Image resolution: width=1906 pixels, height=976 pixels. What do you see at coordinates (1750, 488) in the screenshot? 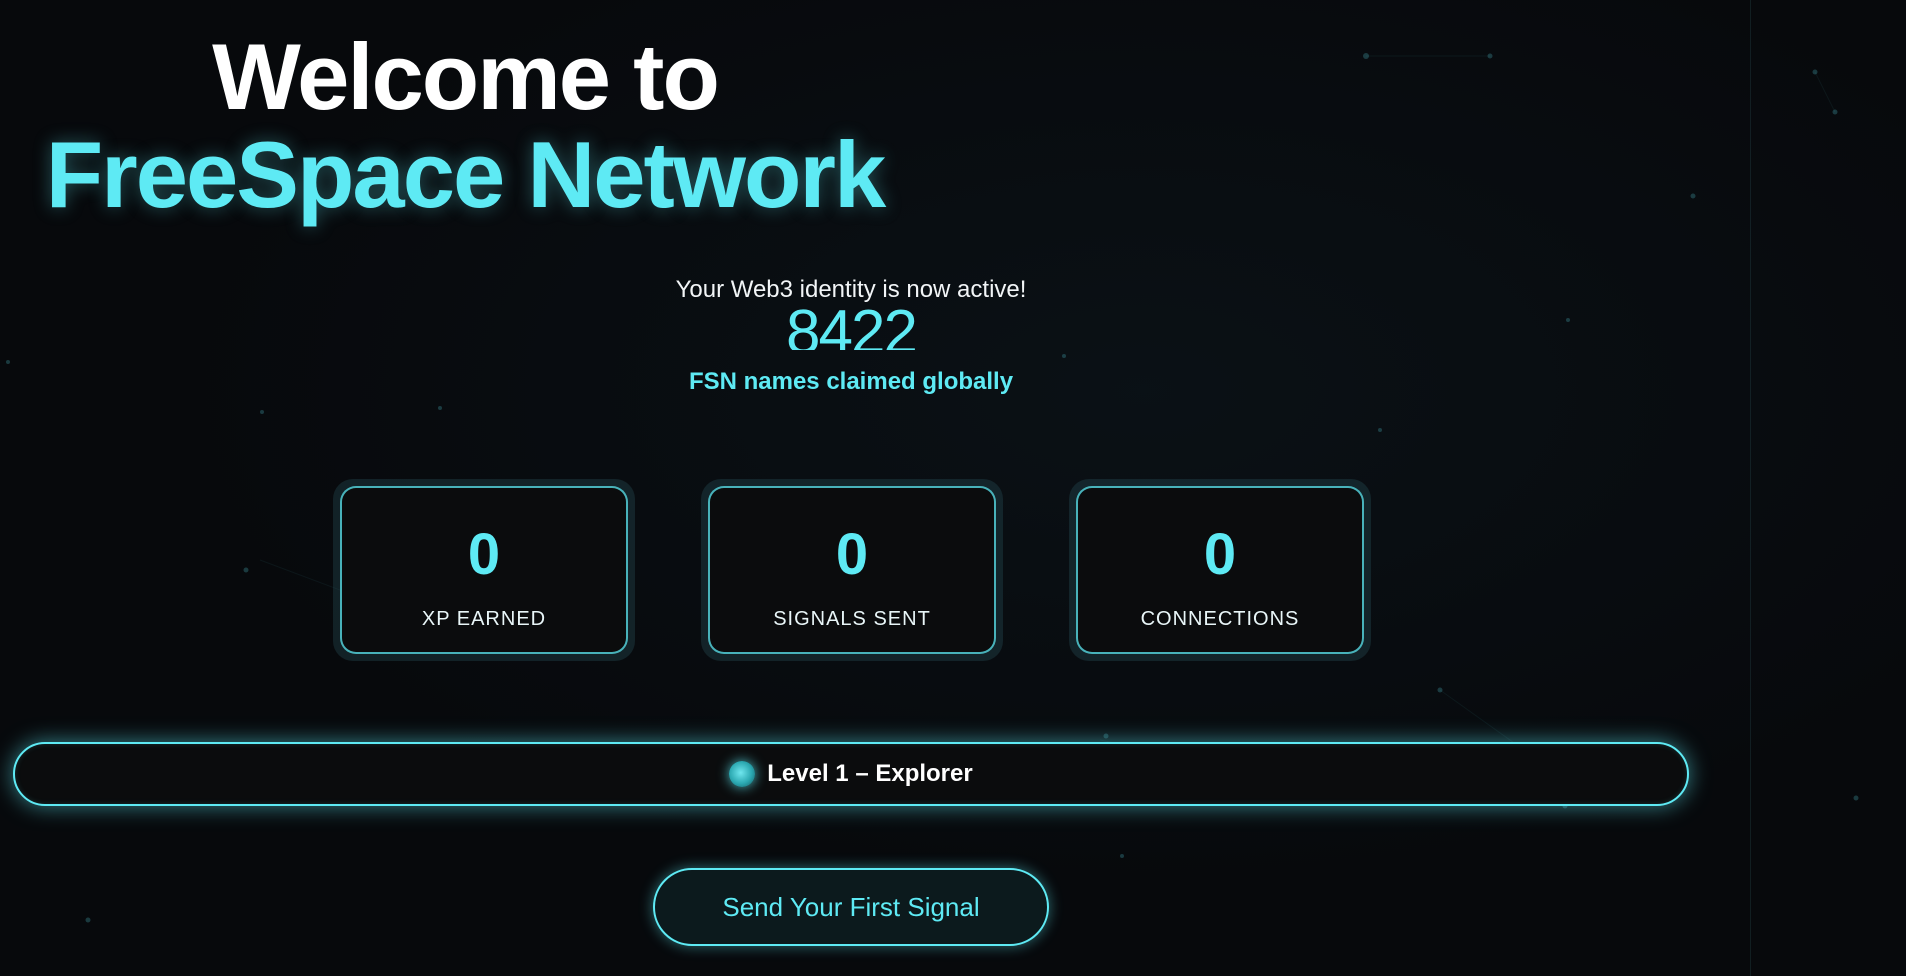
I see `panel-divider` at bounding box center [1750, 488].